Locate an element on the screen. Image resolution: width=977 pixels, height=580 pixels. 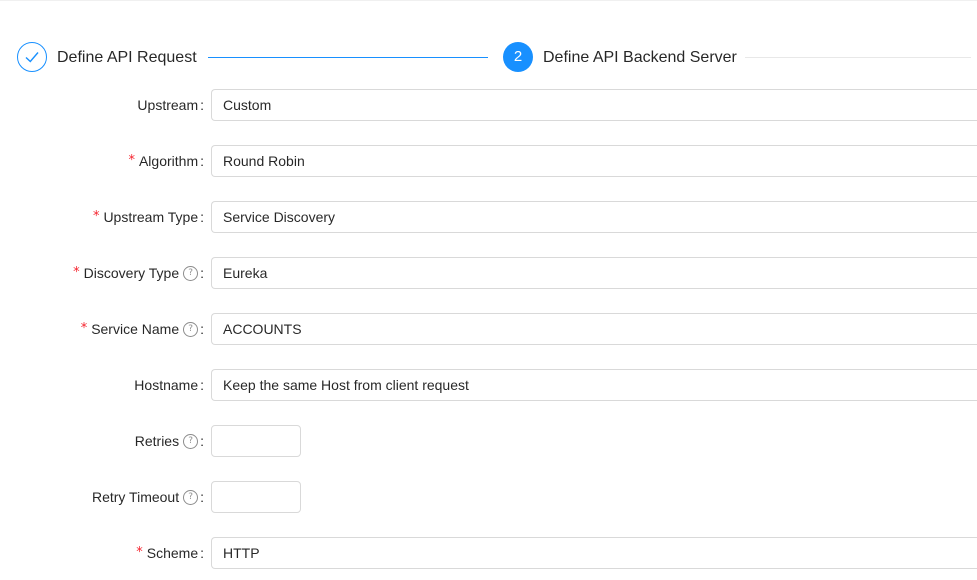
discovery-type-select: Eureka is located at coordinates (594, 273).